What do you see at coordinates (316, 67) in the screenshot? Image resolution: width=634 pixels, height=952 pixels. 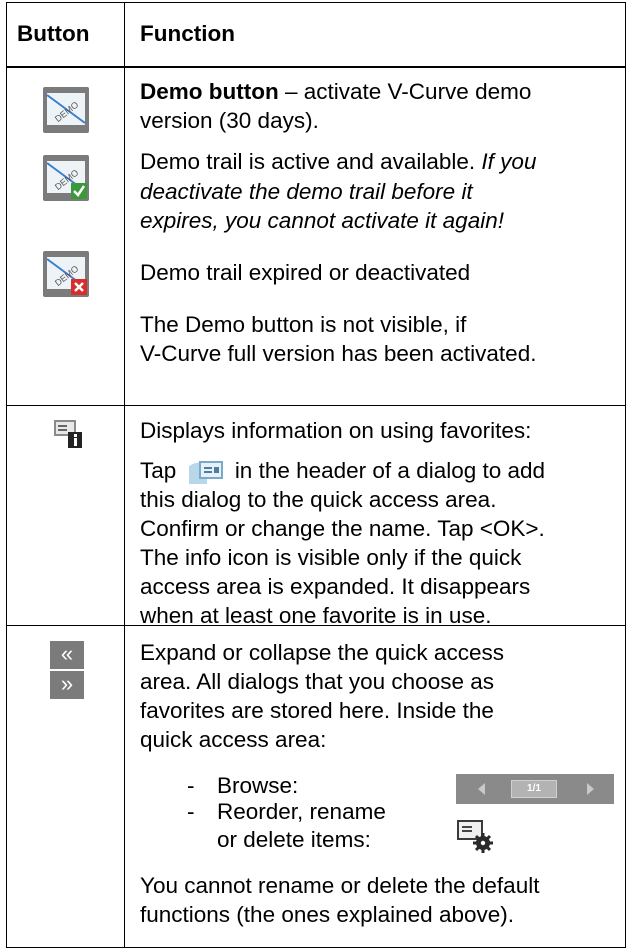 I see `header-divider` at bounding box center [316, 67].